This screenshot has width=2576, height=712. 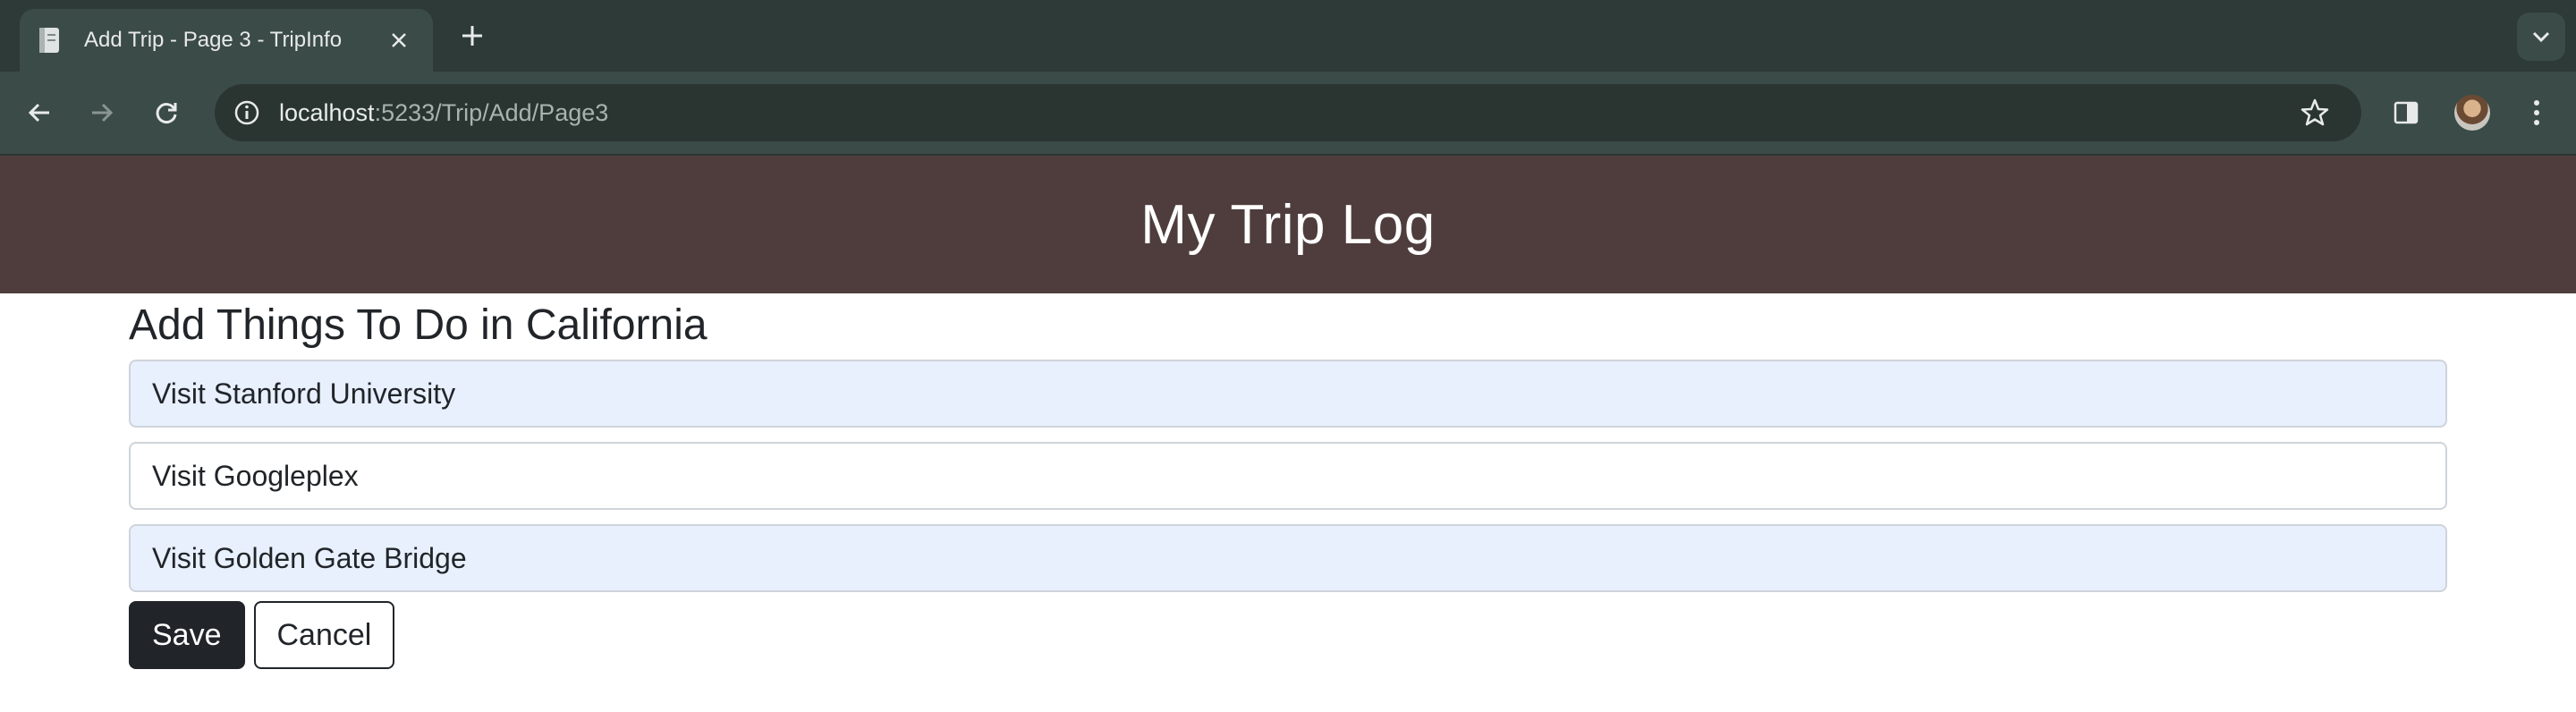 I want to click on page-favicon-icon, so click(x=49, y=40).